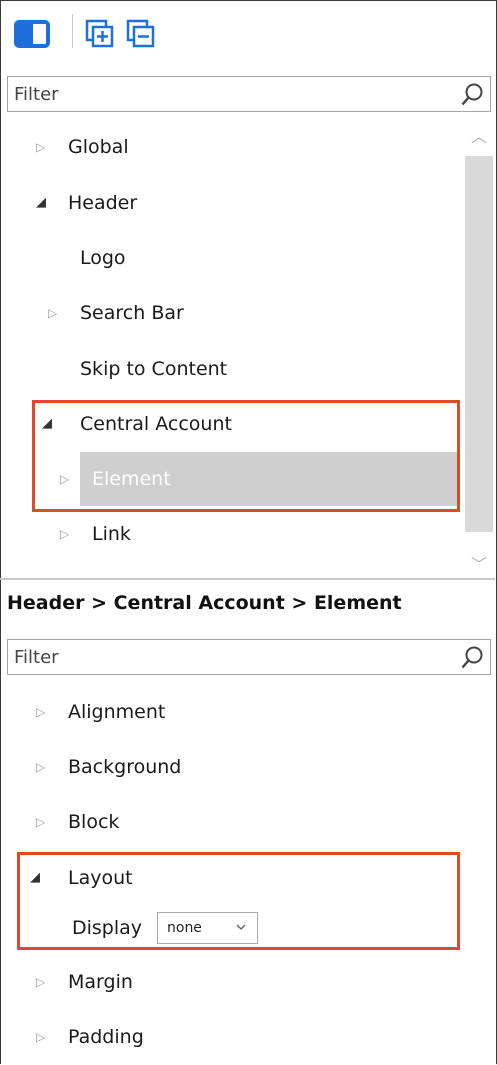 This screenshot has height=1065, width=497. I want to click on property-group-padding: Padding, so click(106, 1037).